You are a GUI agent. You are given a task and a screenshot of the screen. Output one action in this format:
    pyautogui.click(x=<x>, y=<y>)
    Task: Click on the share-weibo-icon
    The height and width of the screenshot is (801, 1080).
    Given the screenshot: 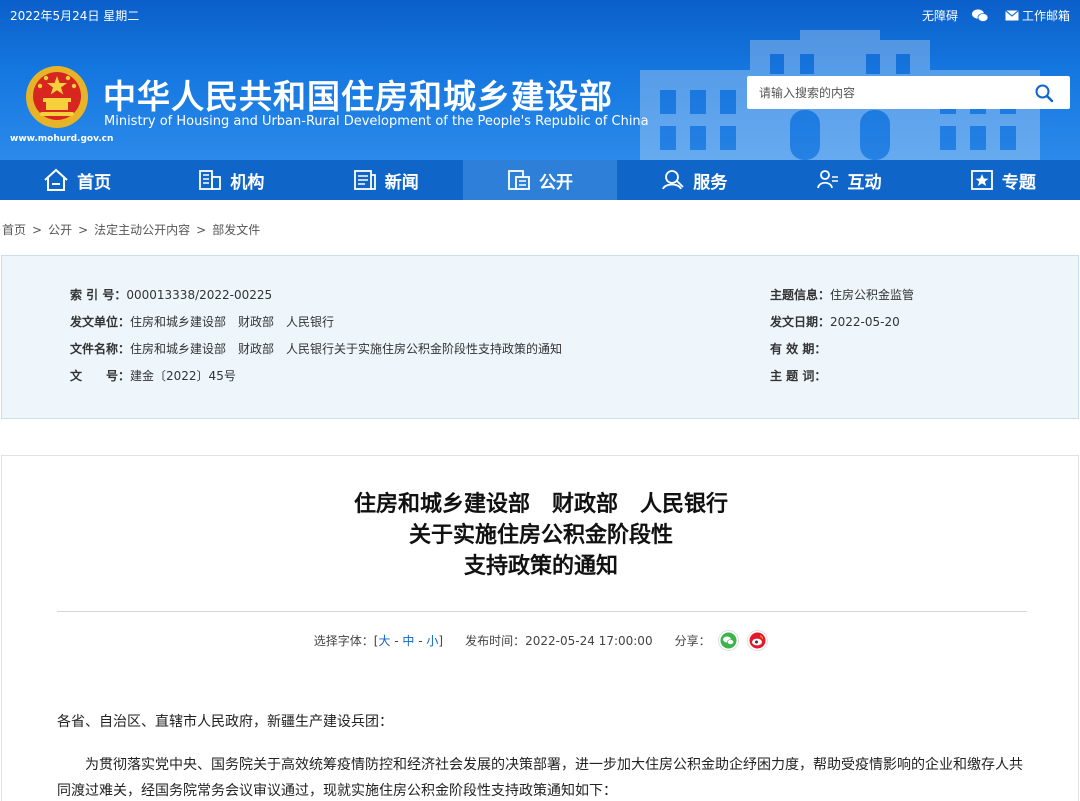 What is the action you would take?
    pyautogui.click(x=758, y=640)
    